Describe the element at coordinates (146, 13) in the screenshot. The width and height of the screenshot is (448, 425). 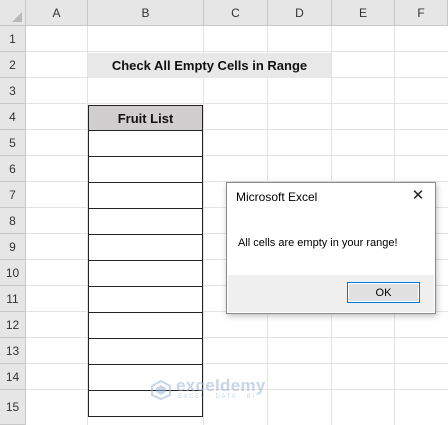
I see `column-header-b: B` at that location.